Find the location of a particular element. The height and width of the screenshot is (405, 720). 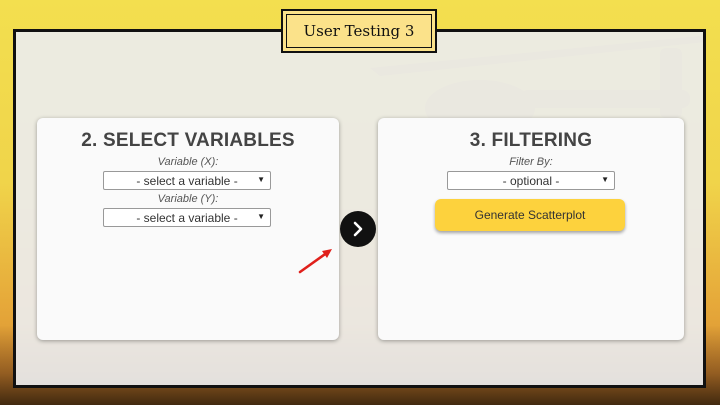

variable-x-select: - select a variable - ▼ is located at coordinates (187, 180).